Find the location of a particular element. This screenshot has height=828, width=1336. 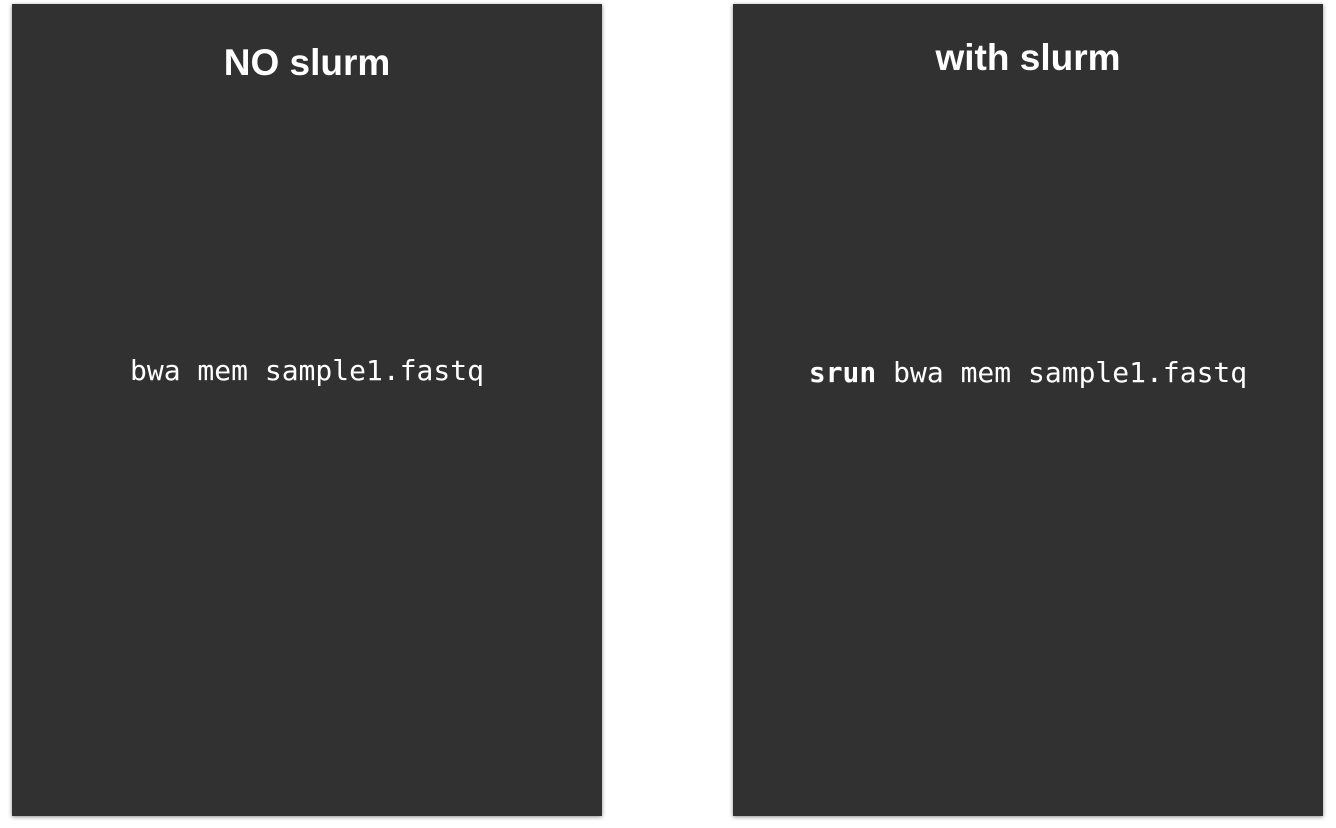

command-with-slurm: srun bwa mem sample1.fastq is located at coordinates (1028, 373).